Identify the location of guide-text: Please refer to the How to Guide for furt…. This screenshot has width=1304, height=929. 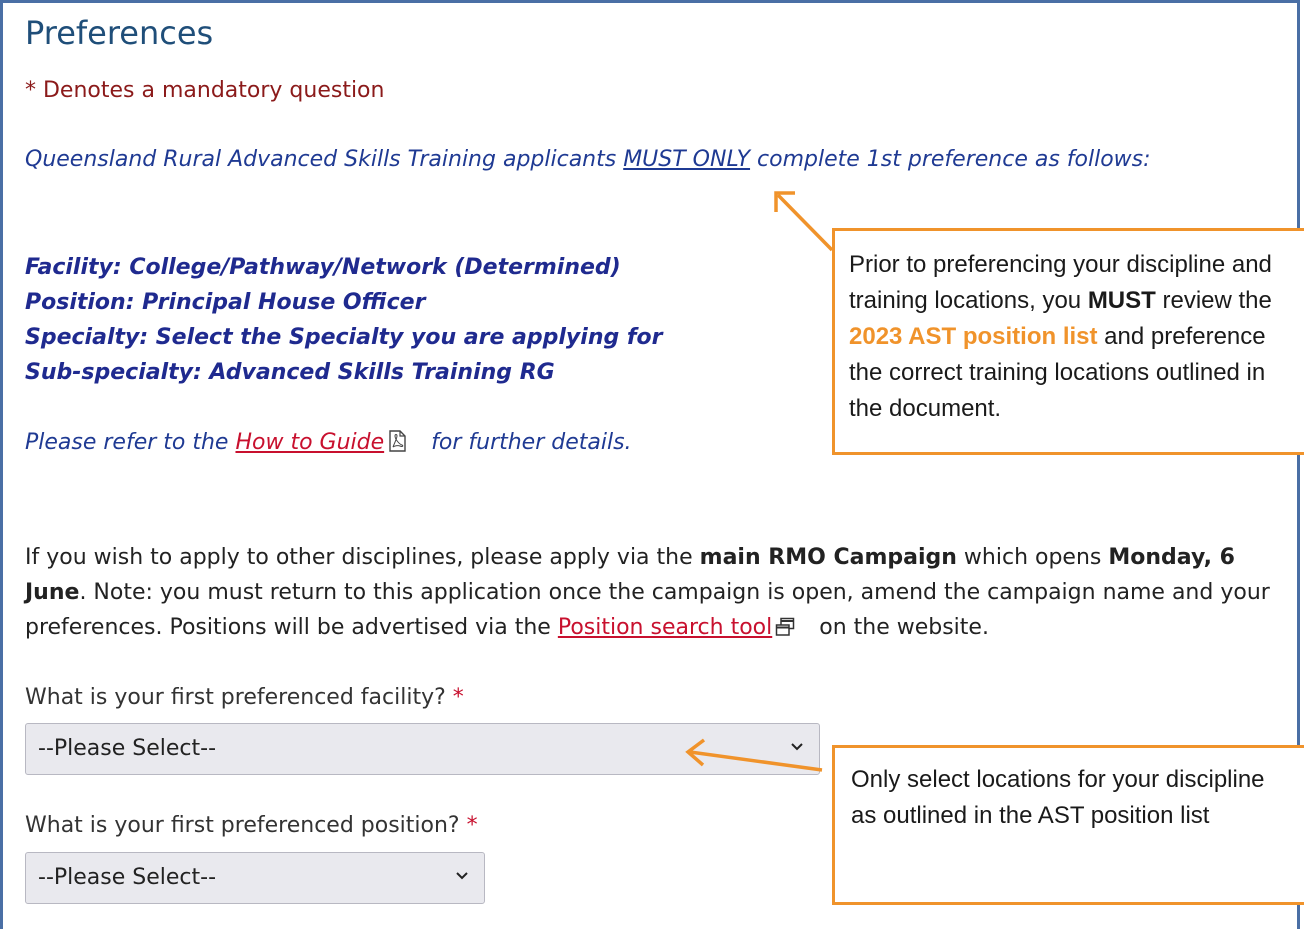
(328, 442).